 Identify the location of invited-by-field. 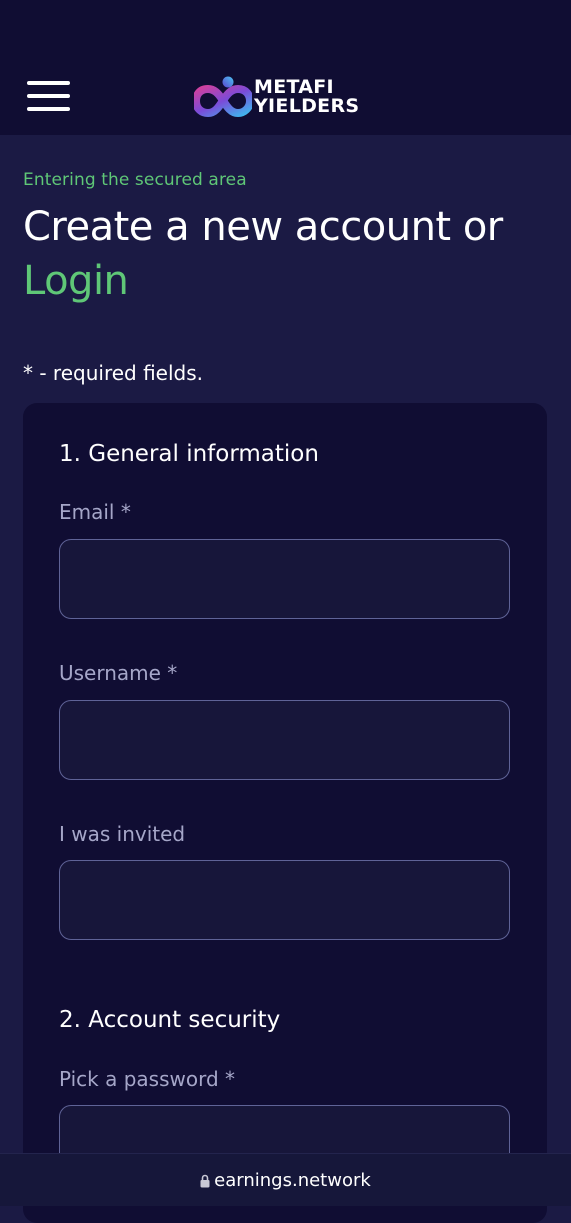
(284, 900).